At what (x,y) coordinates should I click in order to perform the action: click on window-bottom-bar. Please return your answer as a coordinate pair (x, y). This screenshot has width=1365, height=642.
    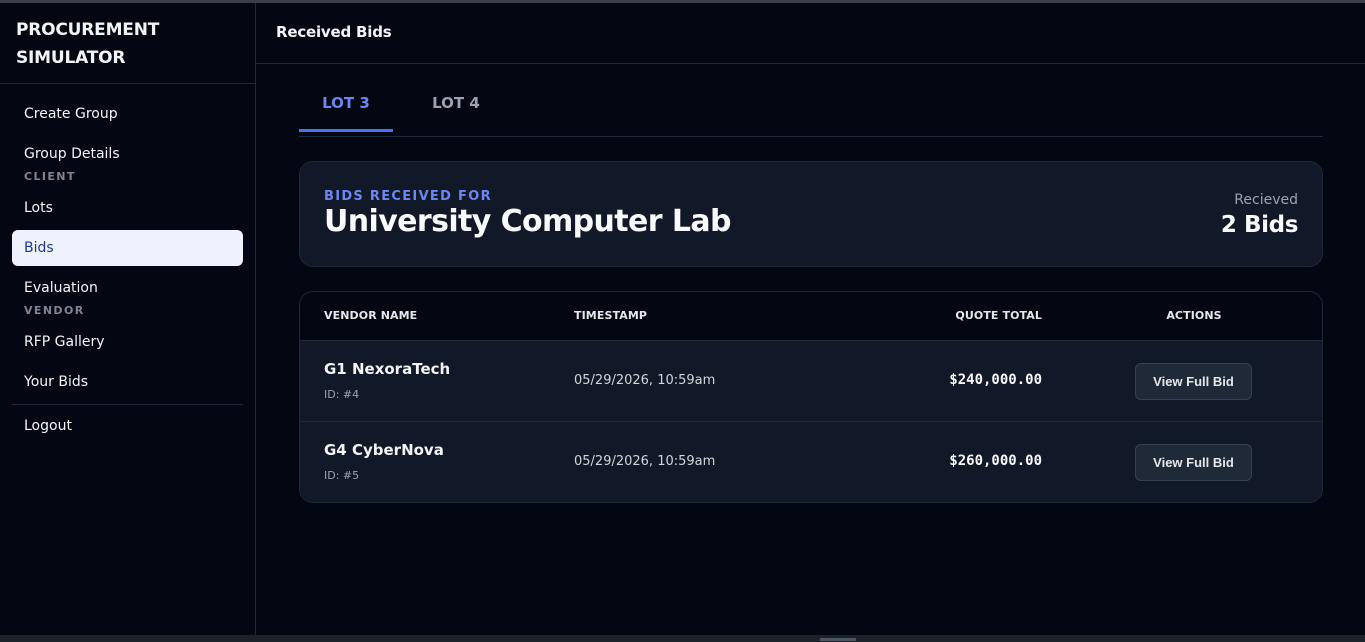
    Looking at the image, I should click on (682, 638).